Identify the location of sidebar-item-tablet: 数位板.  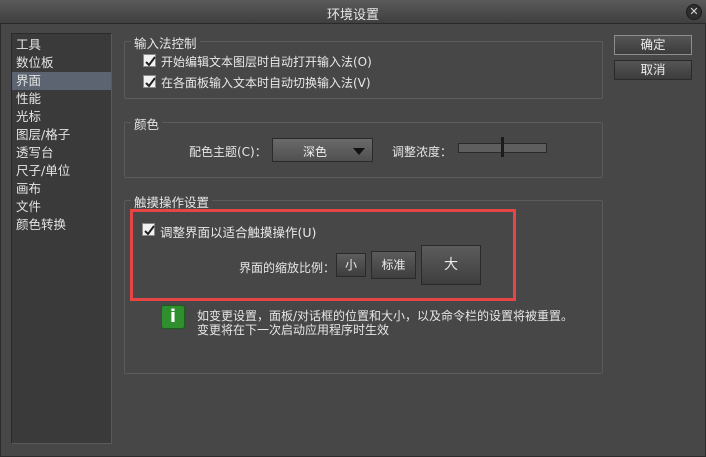
(61, 63).